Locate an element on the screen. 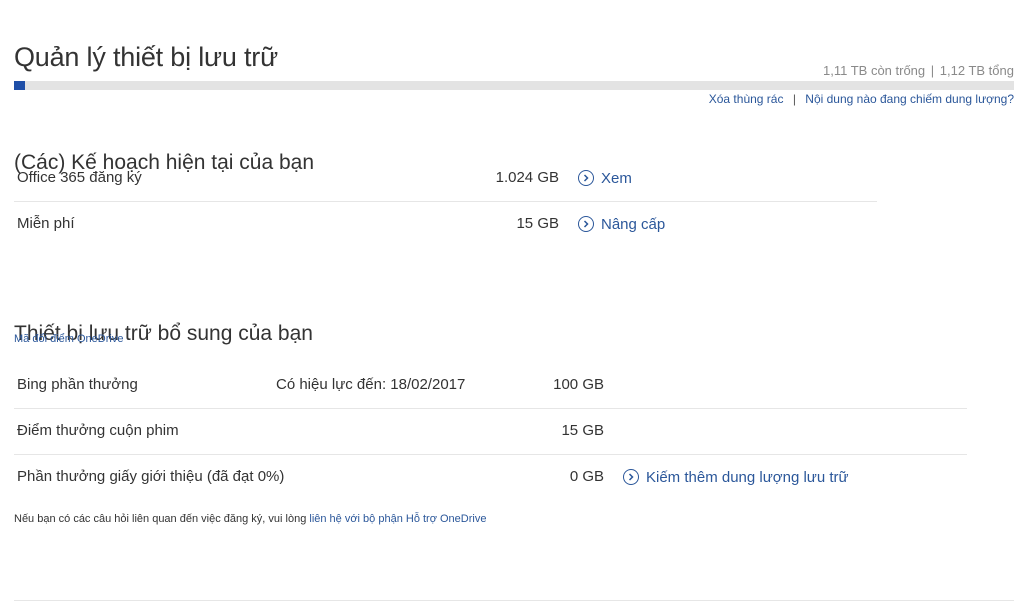  plan-name: Office 365 đăng ký is located at coordinates (79, 177).